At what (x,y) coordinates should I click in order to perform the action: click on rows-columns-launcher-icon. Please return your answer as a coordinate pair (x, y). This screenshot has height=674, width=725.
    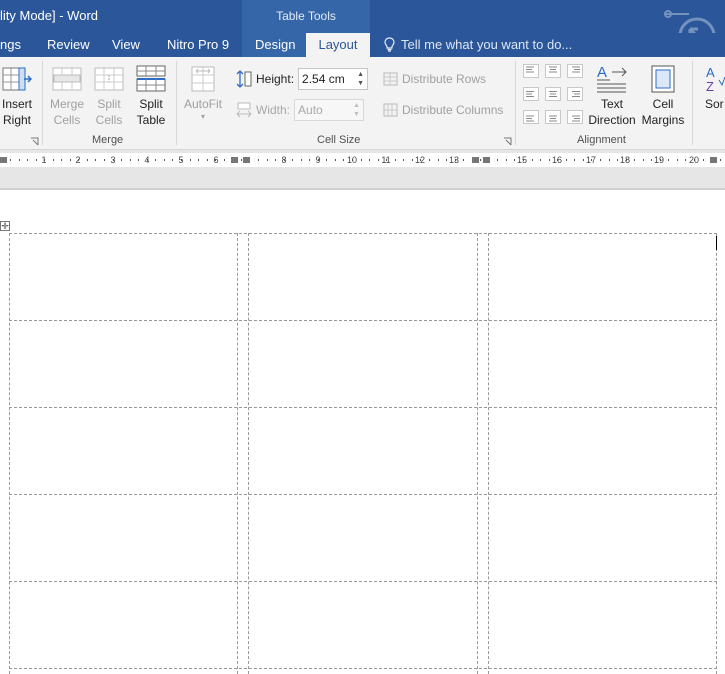
    Looking at the image, I should click on (35, 142).